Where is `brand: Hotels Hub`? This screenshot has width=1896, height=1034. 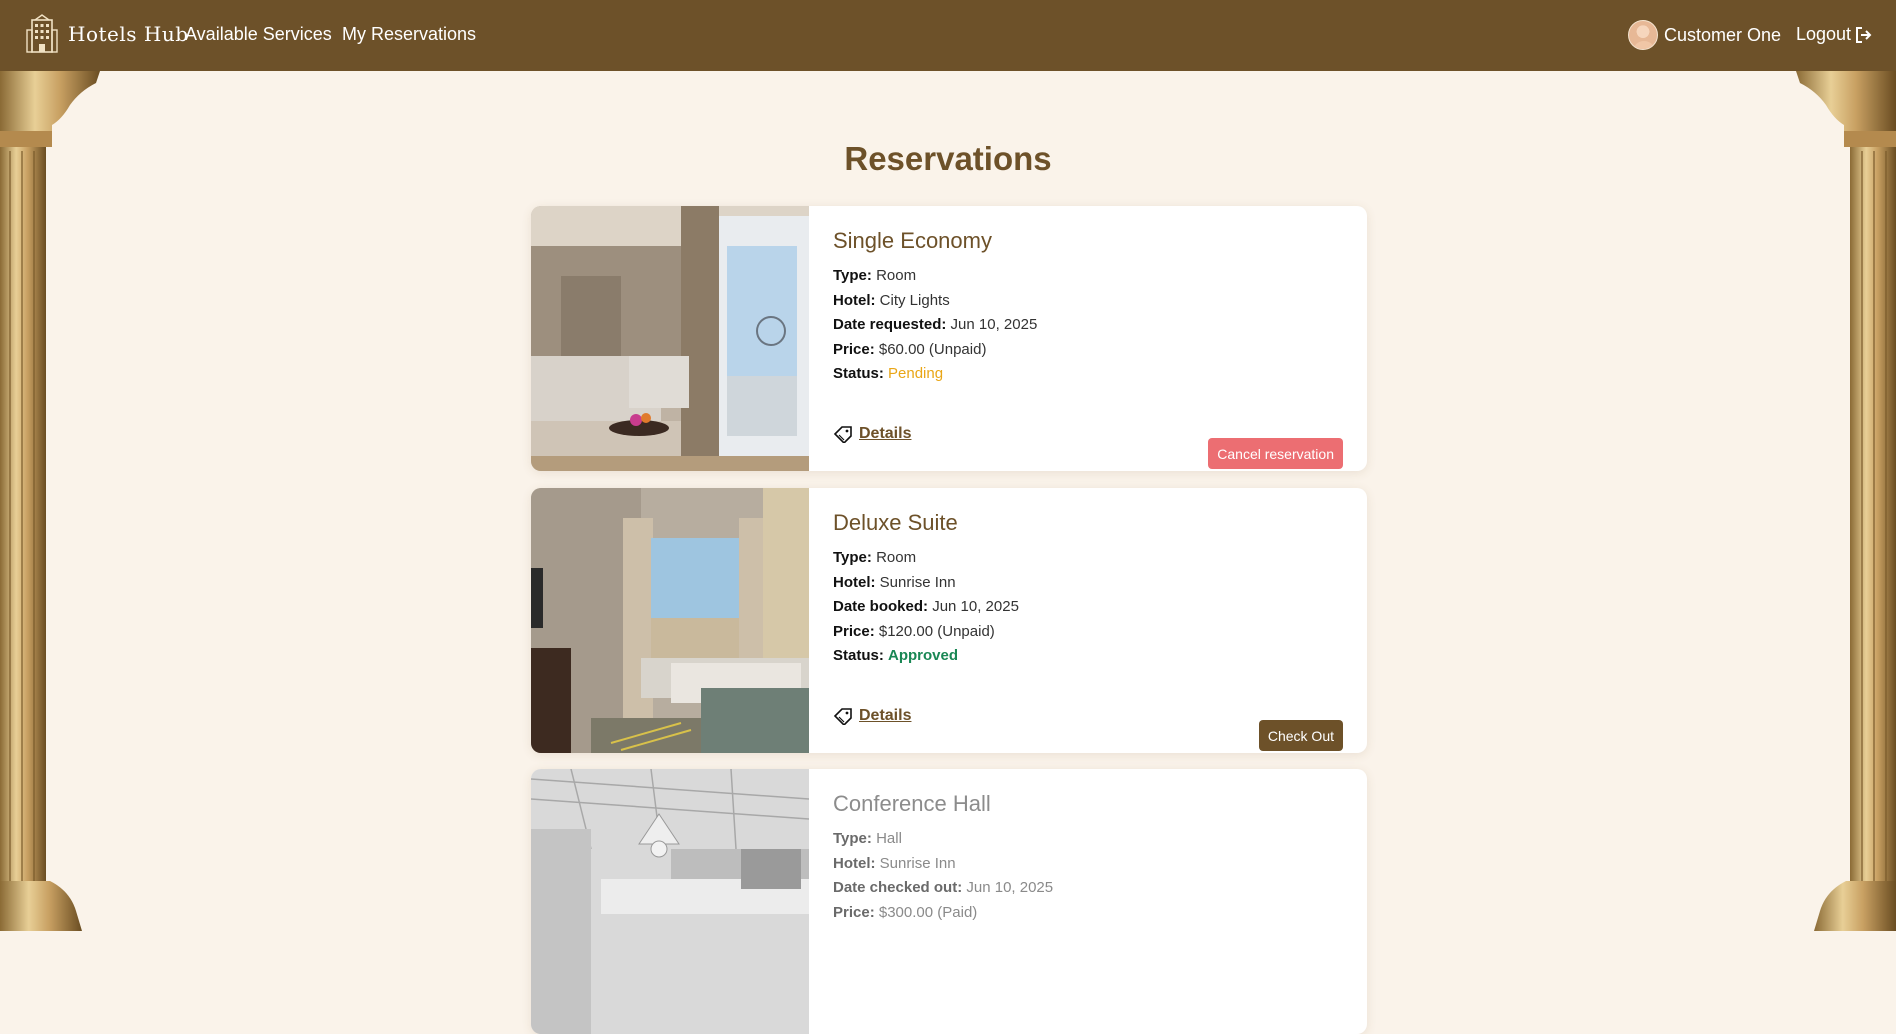 brand: Hotels Hub is located at coordinates (107, 34).